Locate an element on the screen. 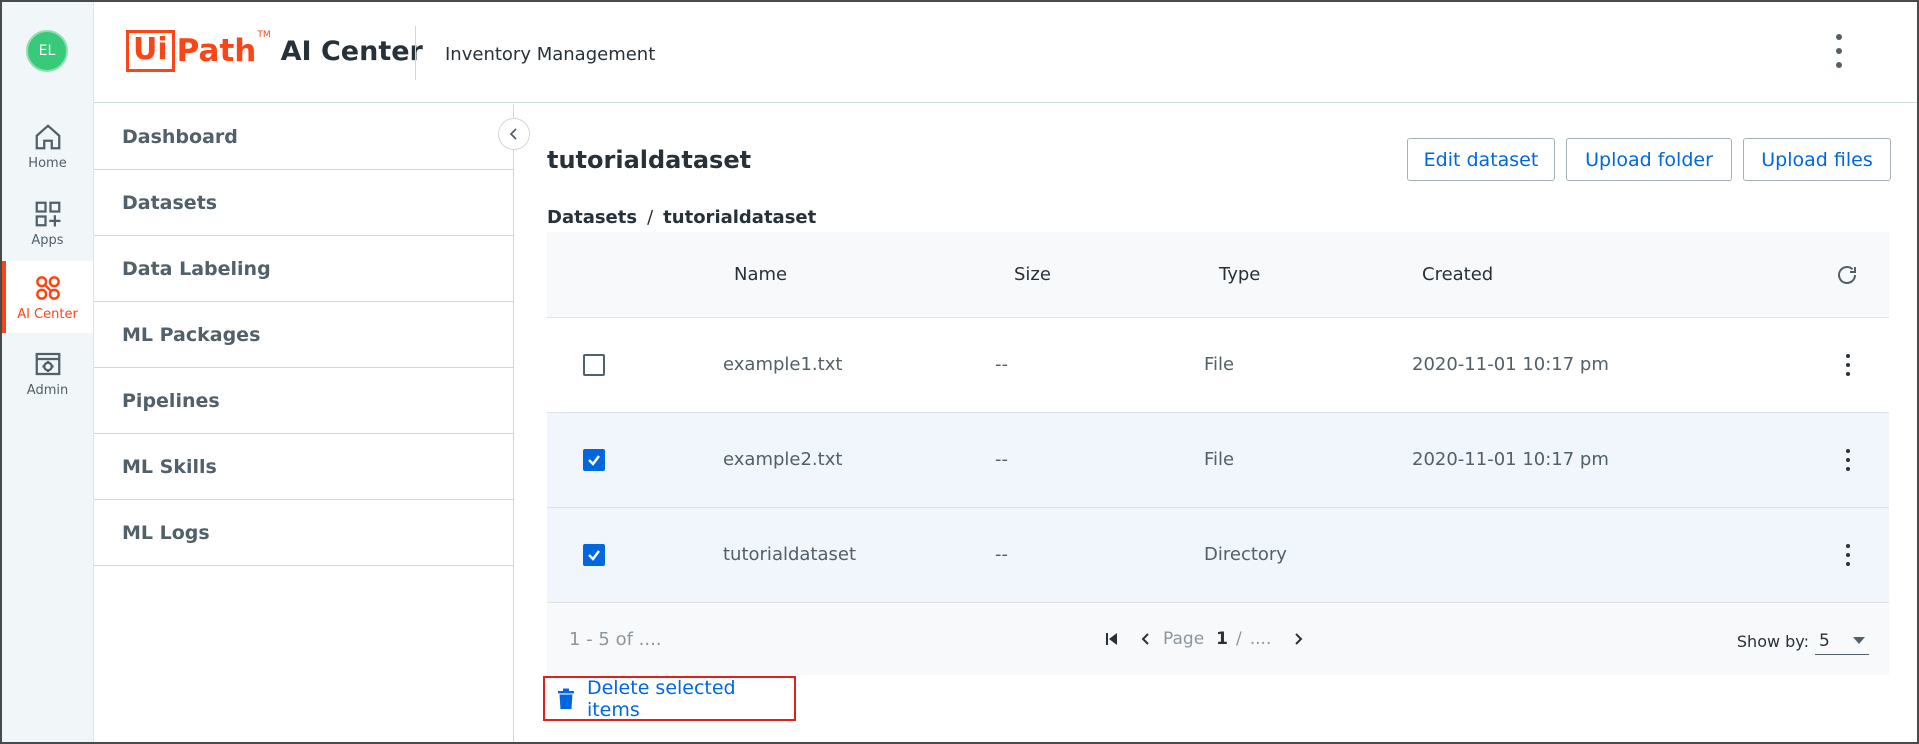 The height and width of the screenshot is (744, 1919). breadcrumb: Datasets / tutorialdataset is located at coordinates (681, 217).